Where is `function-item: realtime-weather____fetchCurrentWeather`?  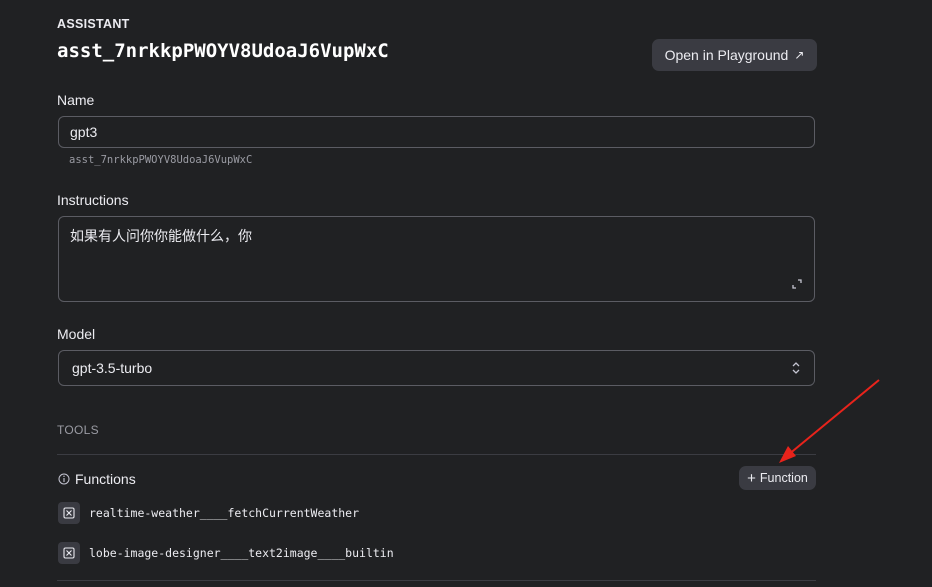
function-item: realtime-weather____fetchCurrentWeather is located at coordinates (208, 513).